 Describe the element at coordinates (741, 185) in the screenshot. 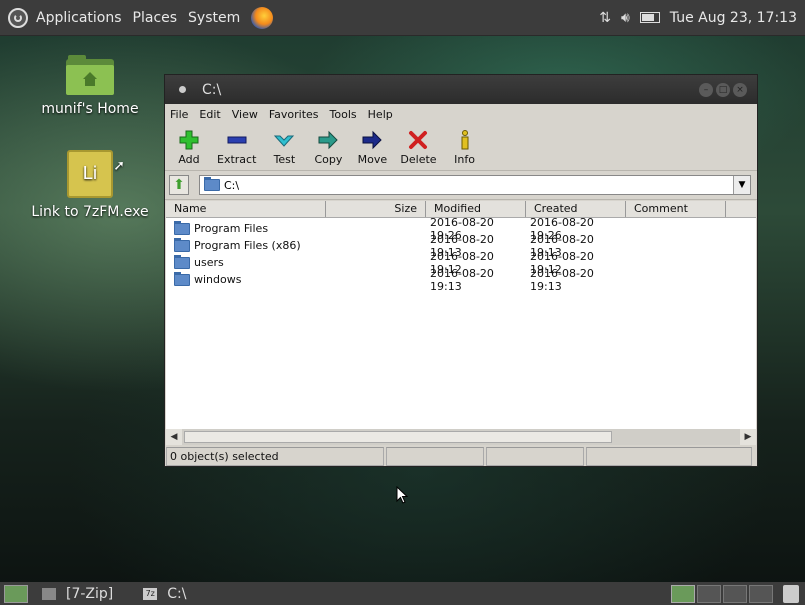

I see `chevron-down-icon: ▼` at that location.